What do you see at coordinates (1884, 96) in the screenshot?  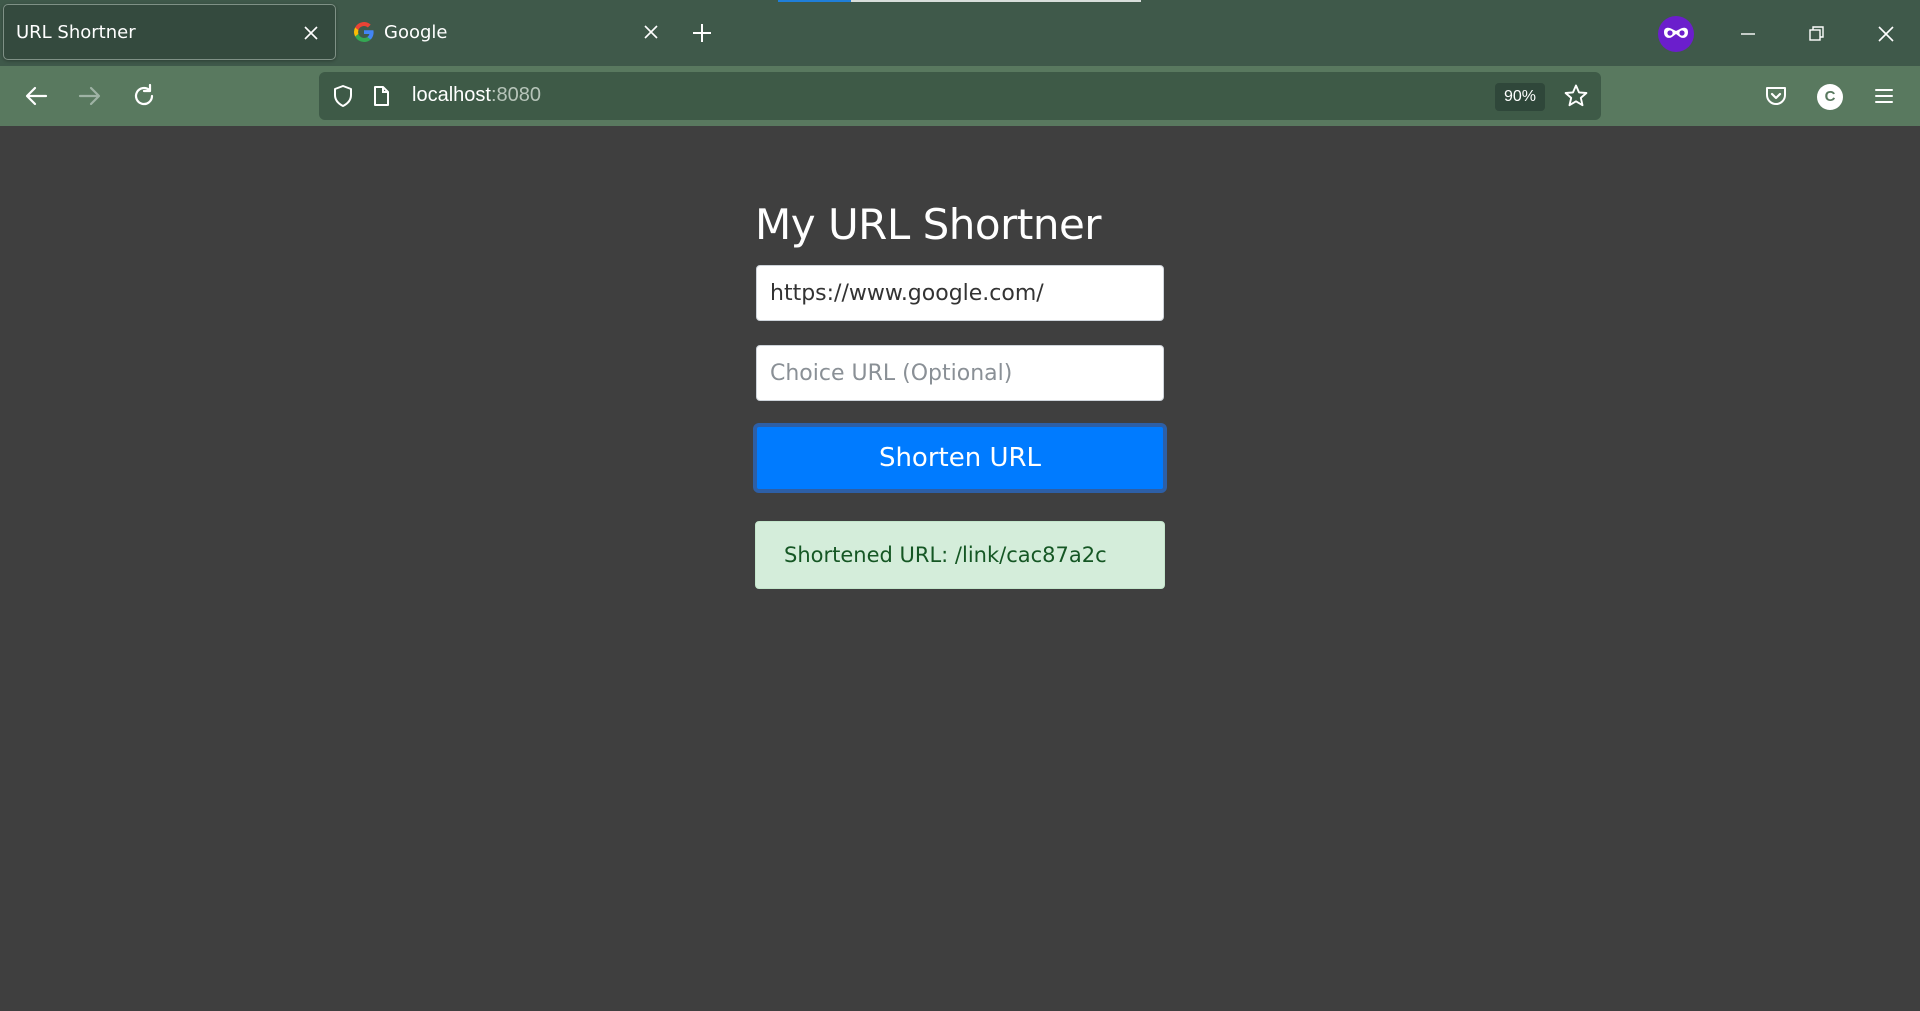 I see `menu-icon` at bounding box center [1884, 96].